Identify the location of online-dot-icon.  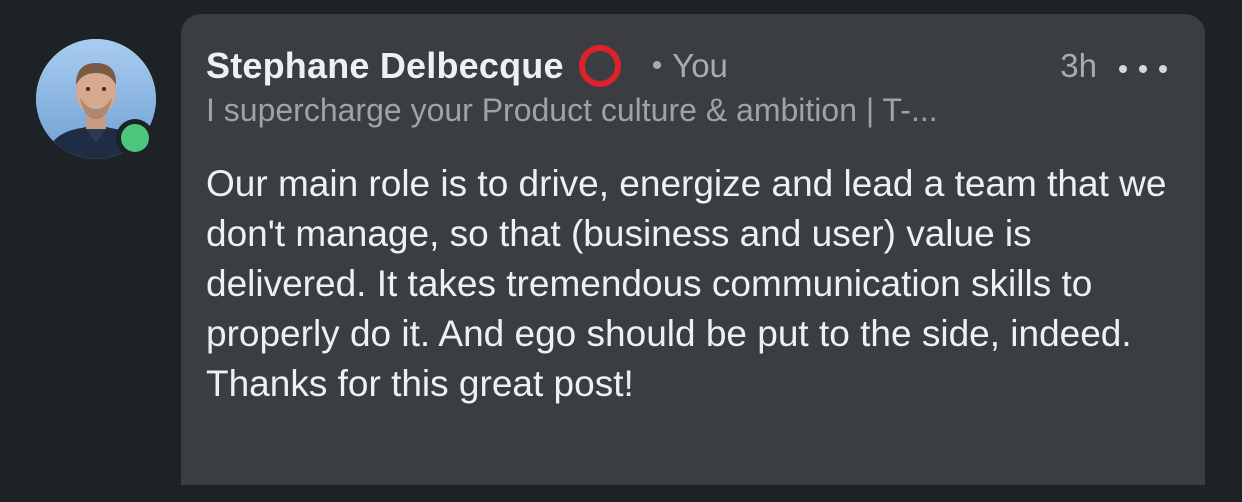
(135, 138).